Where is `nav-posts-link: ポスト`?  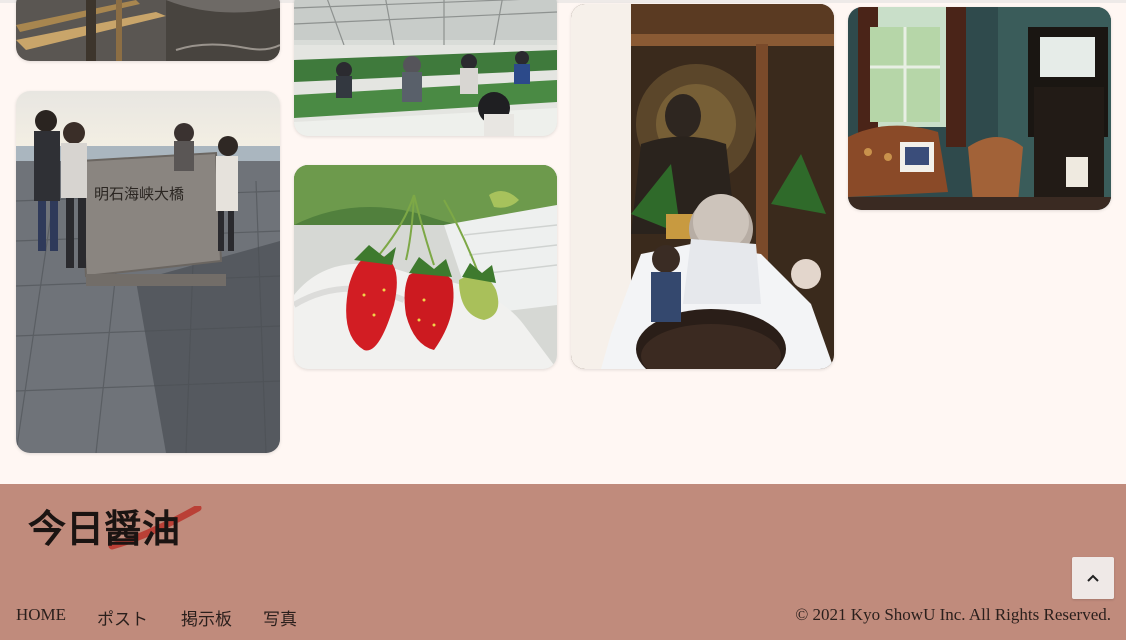
nav-posts-link: ポスト is located at coordinates (122, 617).